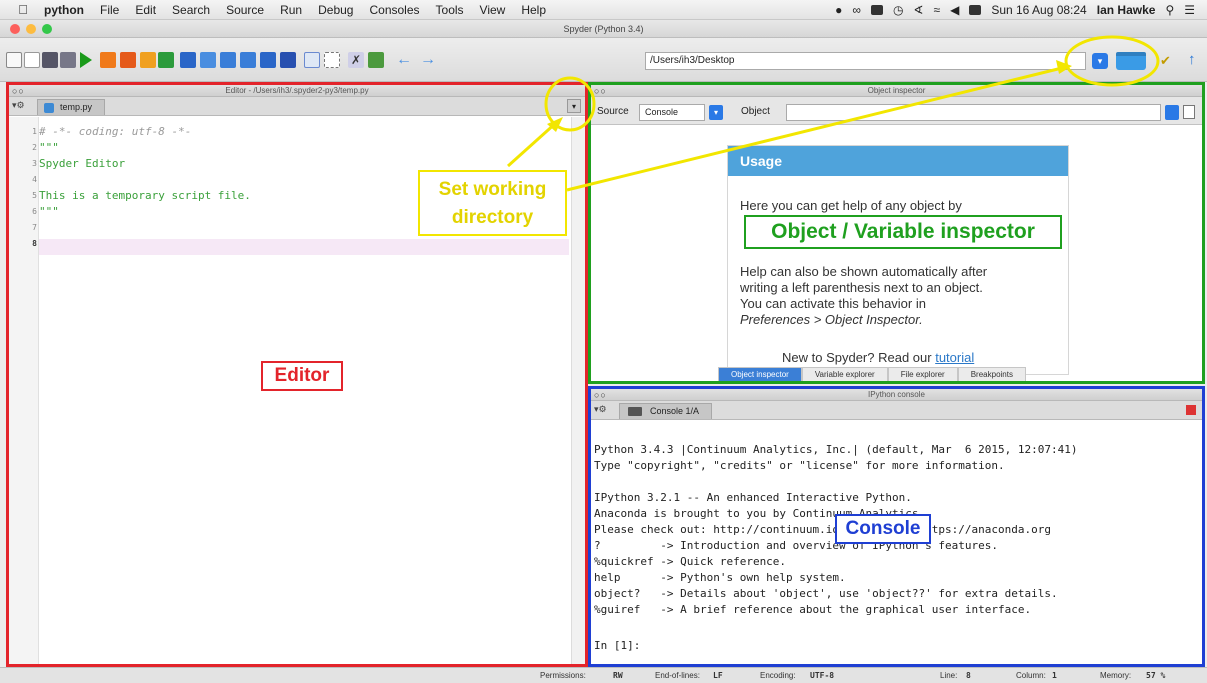 This screenshot has height=683, width=1207. What do you see at coordinates (86, 60) in the screenshot?
I see `run-icon` at bounding box center [86, 60].